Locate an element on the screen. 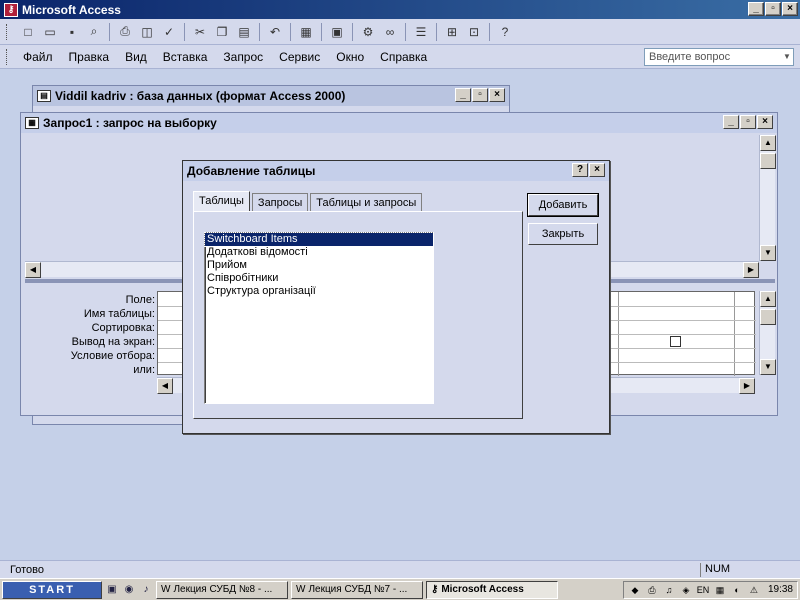  new-object-icon: ⊡ is located at coordinates (474, 32).